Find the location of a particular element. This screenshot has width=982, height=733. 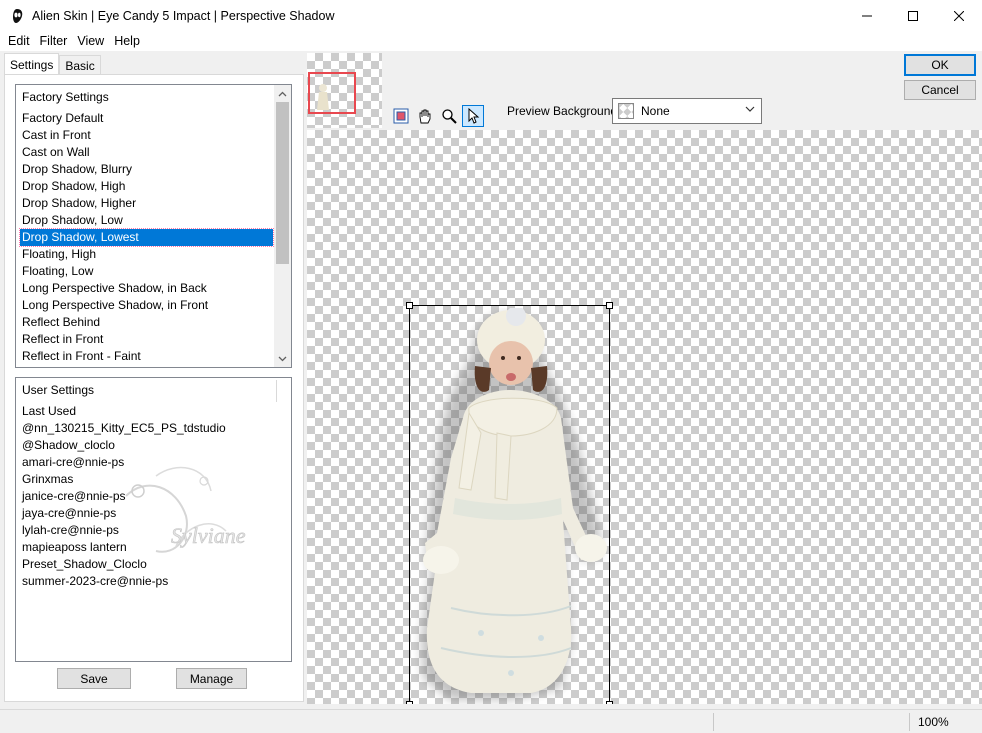

factory-preset-item: Reflect in Front is located at coordinates (146, 339).